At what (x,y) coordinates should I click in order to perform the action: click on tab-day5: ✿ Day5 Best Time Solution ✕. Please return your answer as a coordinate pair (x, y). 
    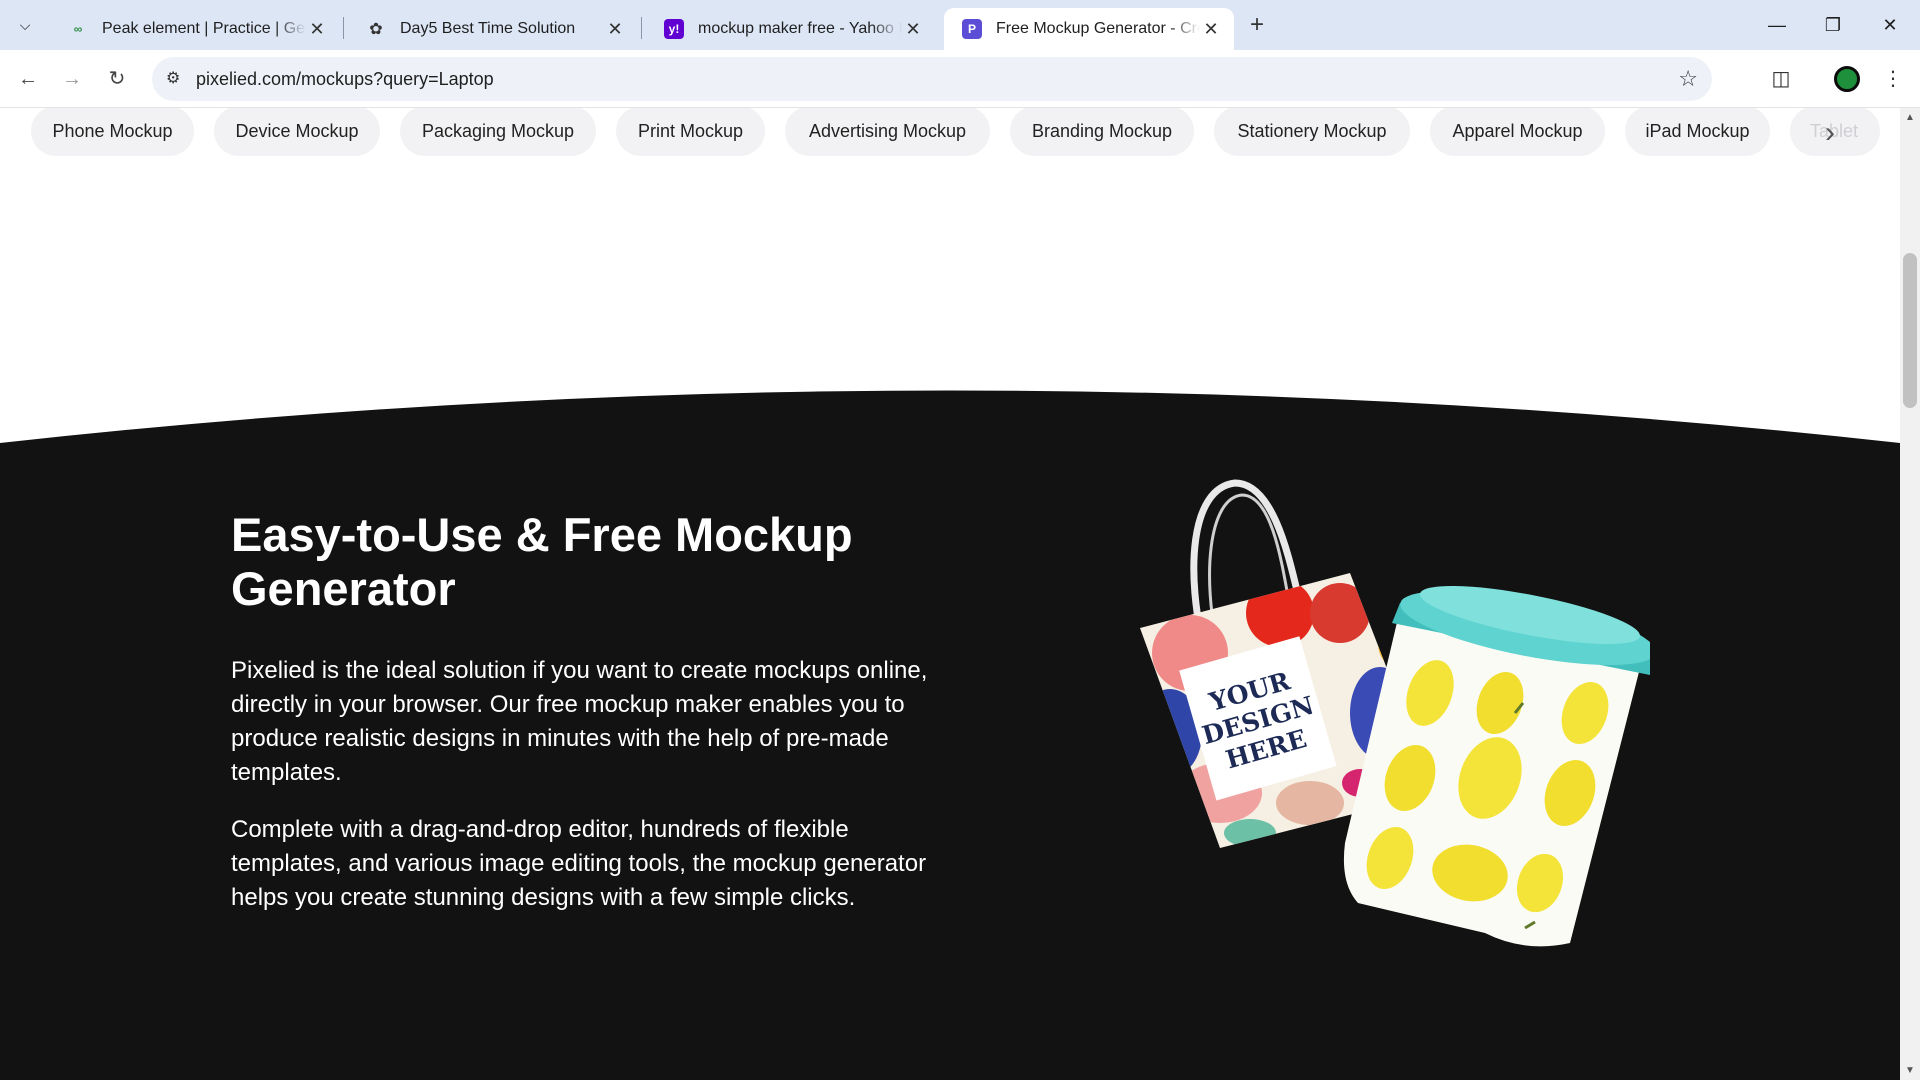
    Looking at the image, I should click on (493, 29).